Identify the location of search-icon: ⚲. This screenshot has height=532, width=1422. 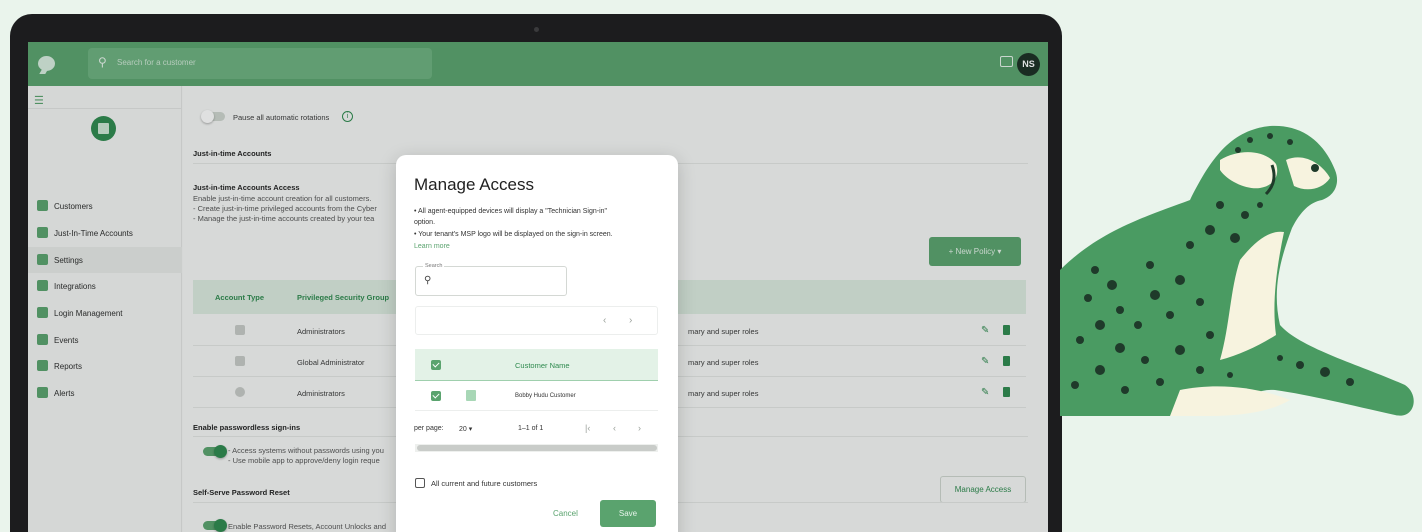
(428, 280).